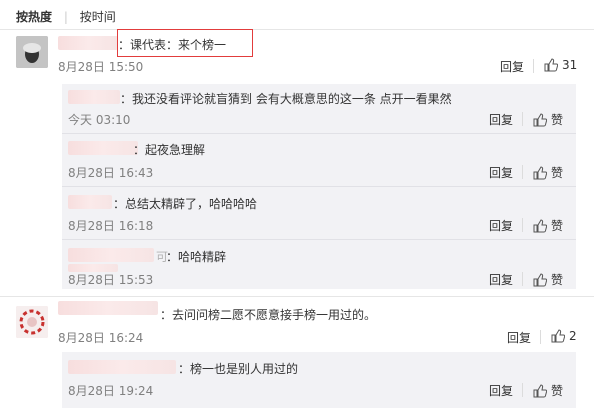 The width and height of the screenshot is (594, 408). Describe the element at coordinates (98, 17) in the screenshot. I see `tab-sort-by-time: 按时间` at that location.